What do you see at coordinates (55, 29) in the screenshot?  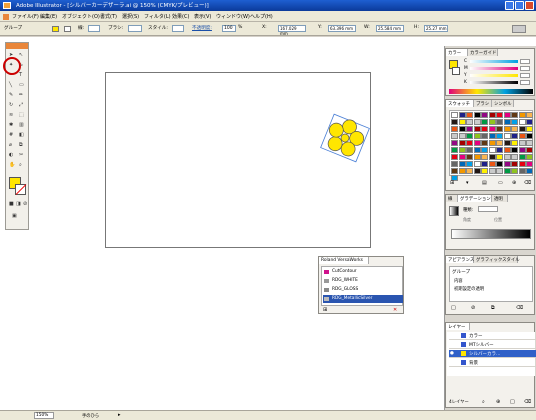 I see `fill-color-swatch` at bounding box center [55, 29].